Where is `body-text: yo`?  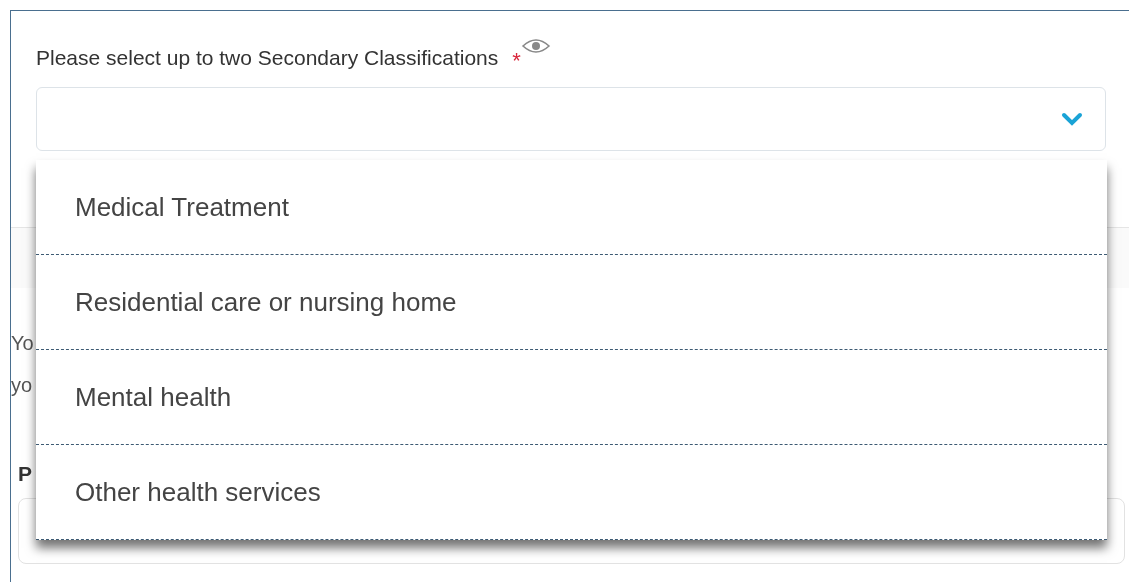
body-text: yo is located at coordinates (22, 385).